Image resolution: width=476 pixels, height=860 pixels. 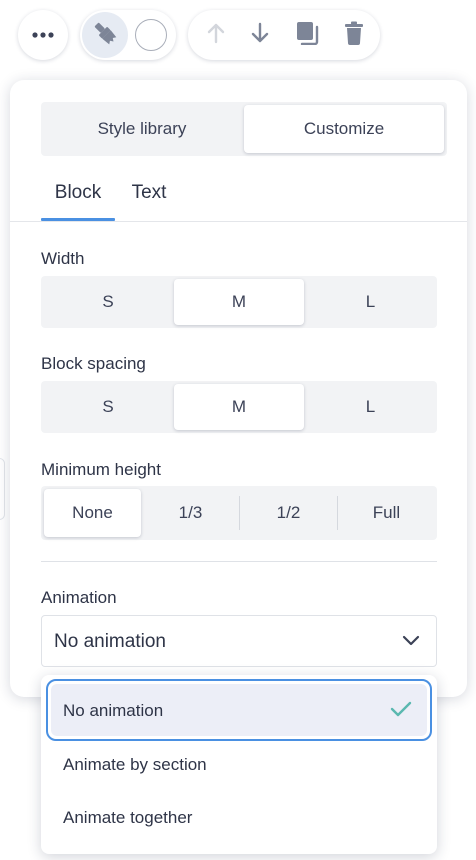 I want to click on animation-select: No animation, so click(x=239, y=641).